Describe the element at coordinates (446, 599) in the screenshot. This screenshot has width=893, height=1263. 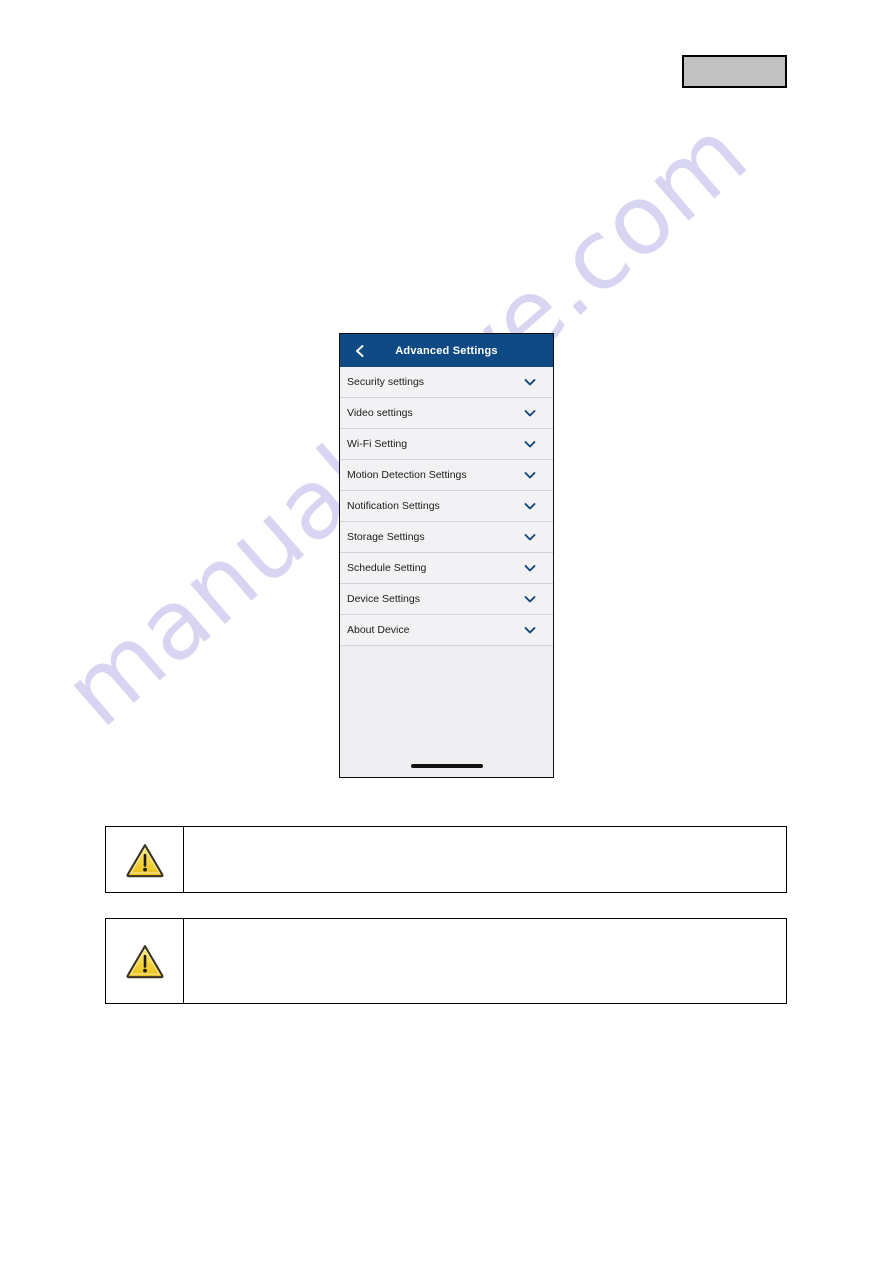
I see `settings-row-device: Device Settings` at that location.